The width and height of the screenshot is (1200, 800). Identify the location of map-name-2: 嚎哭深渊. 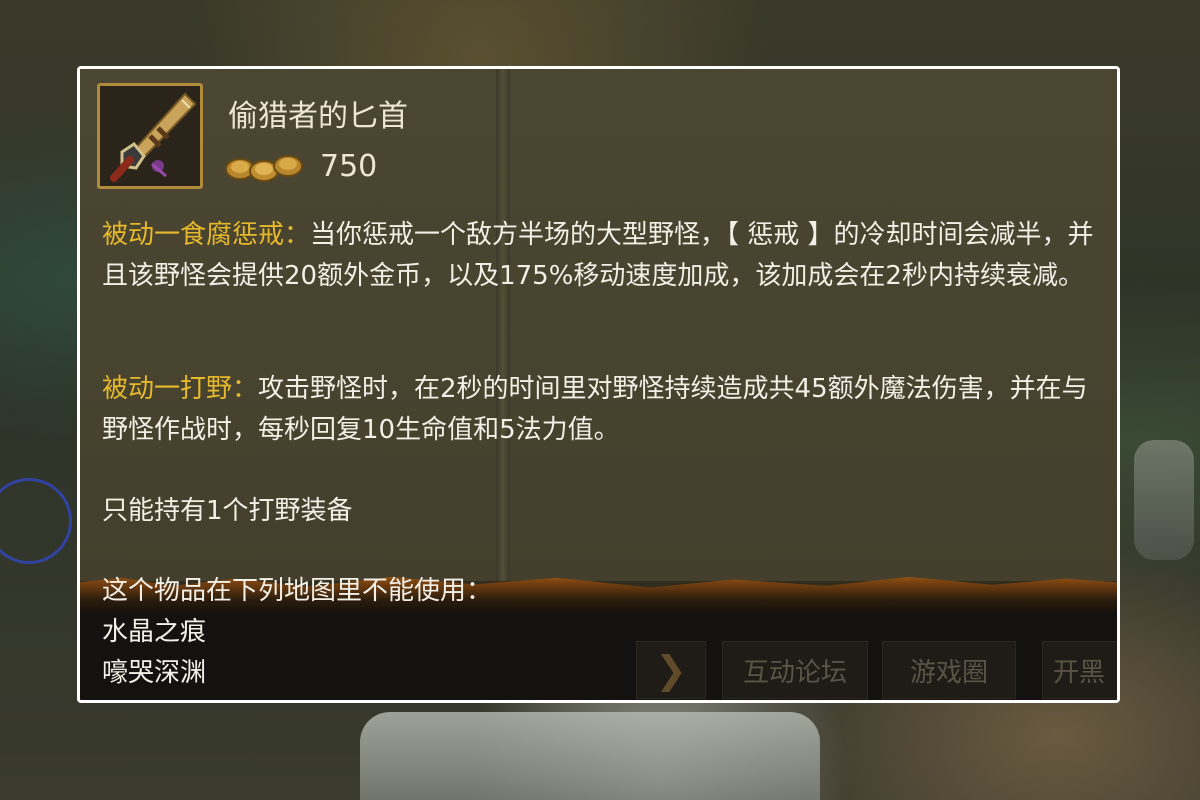
(154, 673).